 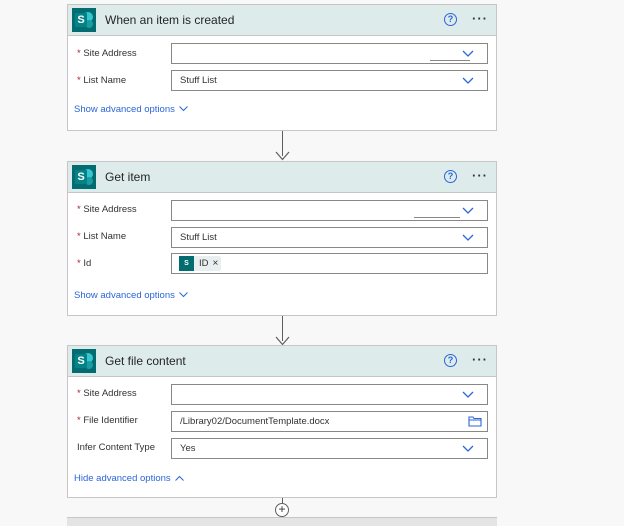 What do you see at coordinates (107, 420) in the screenshot?
I see `file-identifier-label: * File Identifier` at bounding box center [107, 420].